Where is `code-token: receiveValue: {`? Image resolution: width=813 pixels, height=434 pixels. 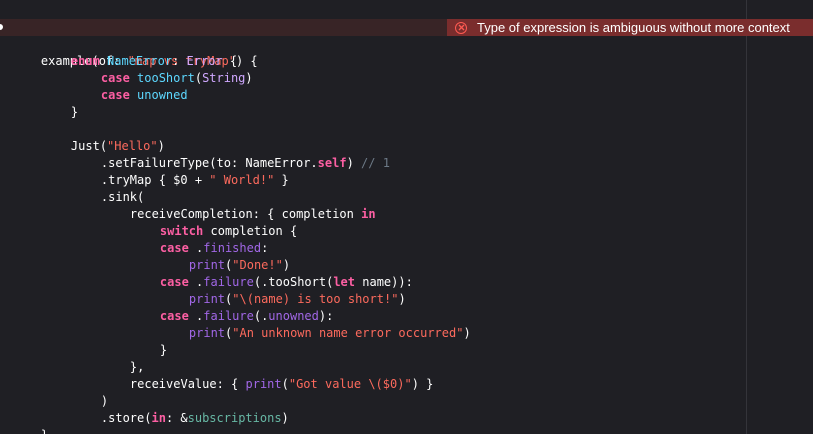 code-token: receiveValue: { is located at coordinates (187, 384).